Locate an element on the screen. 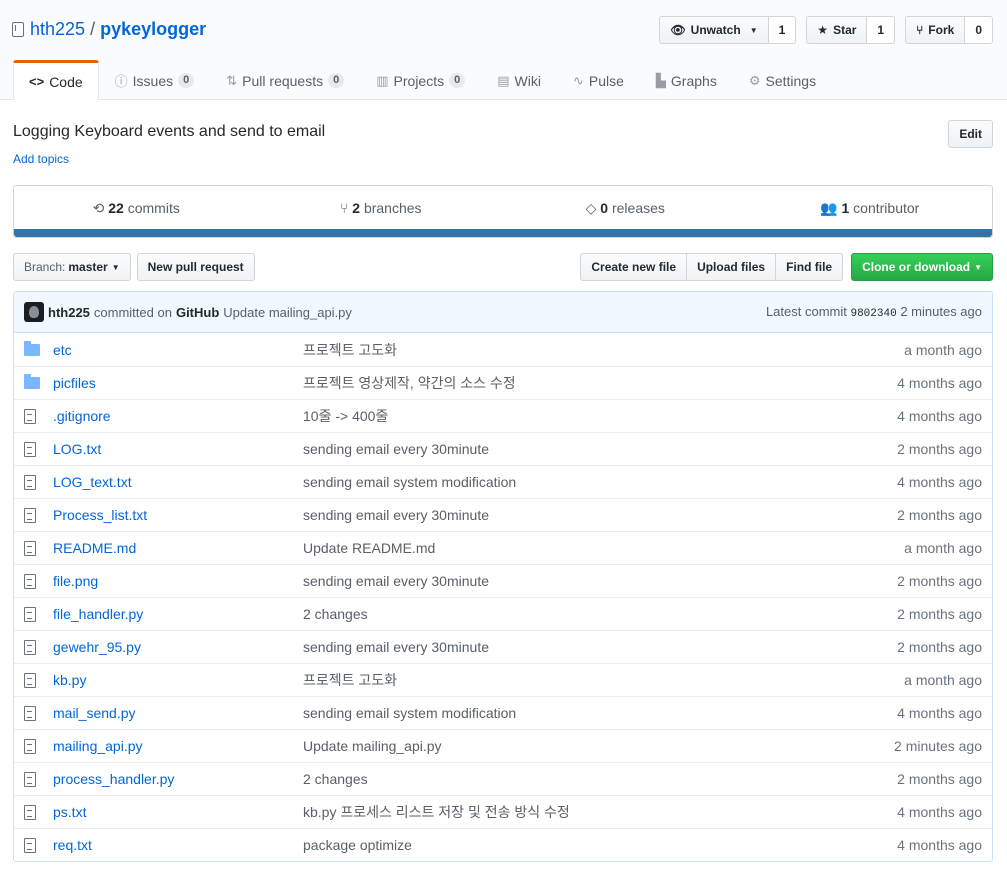 This screenshot has width=1007, height=872. file-name-link: .gitignore is located at coordinates (178, 416).